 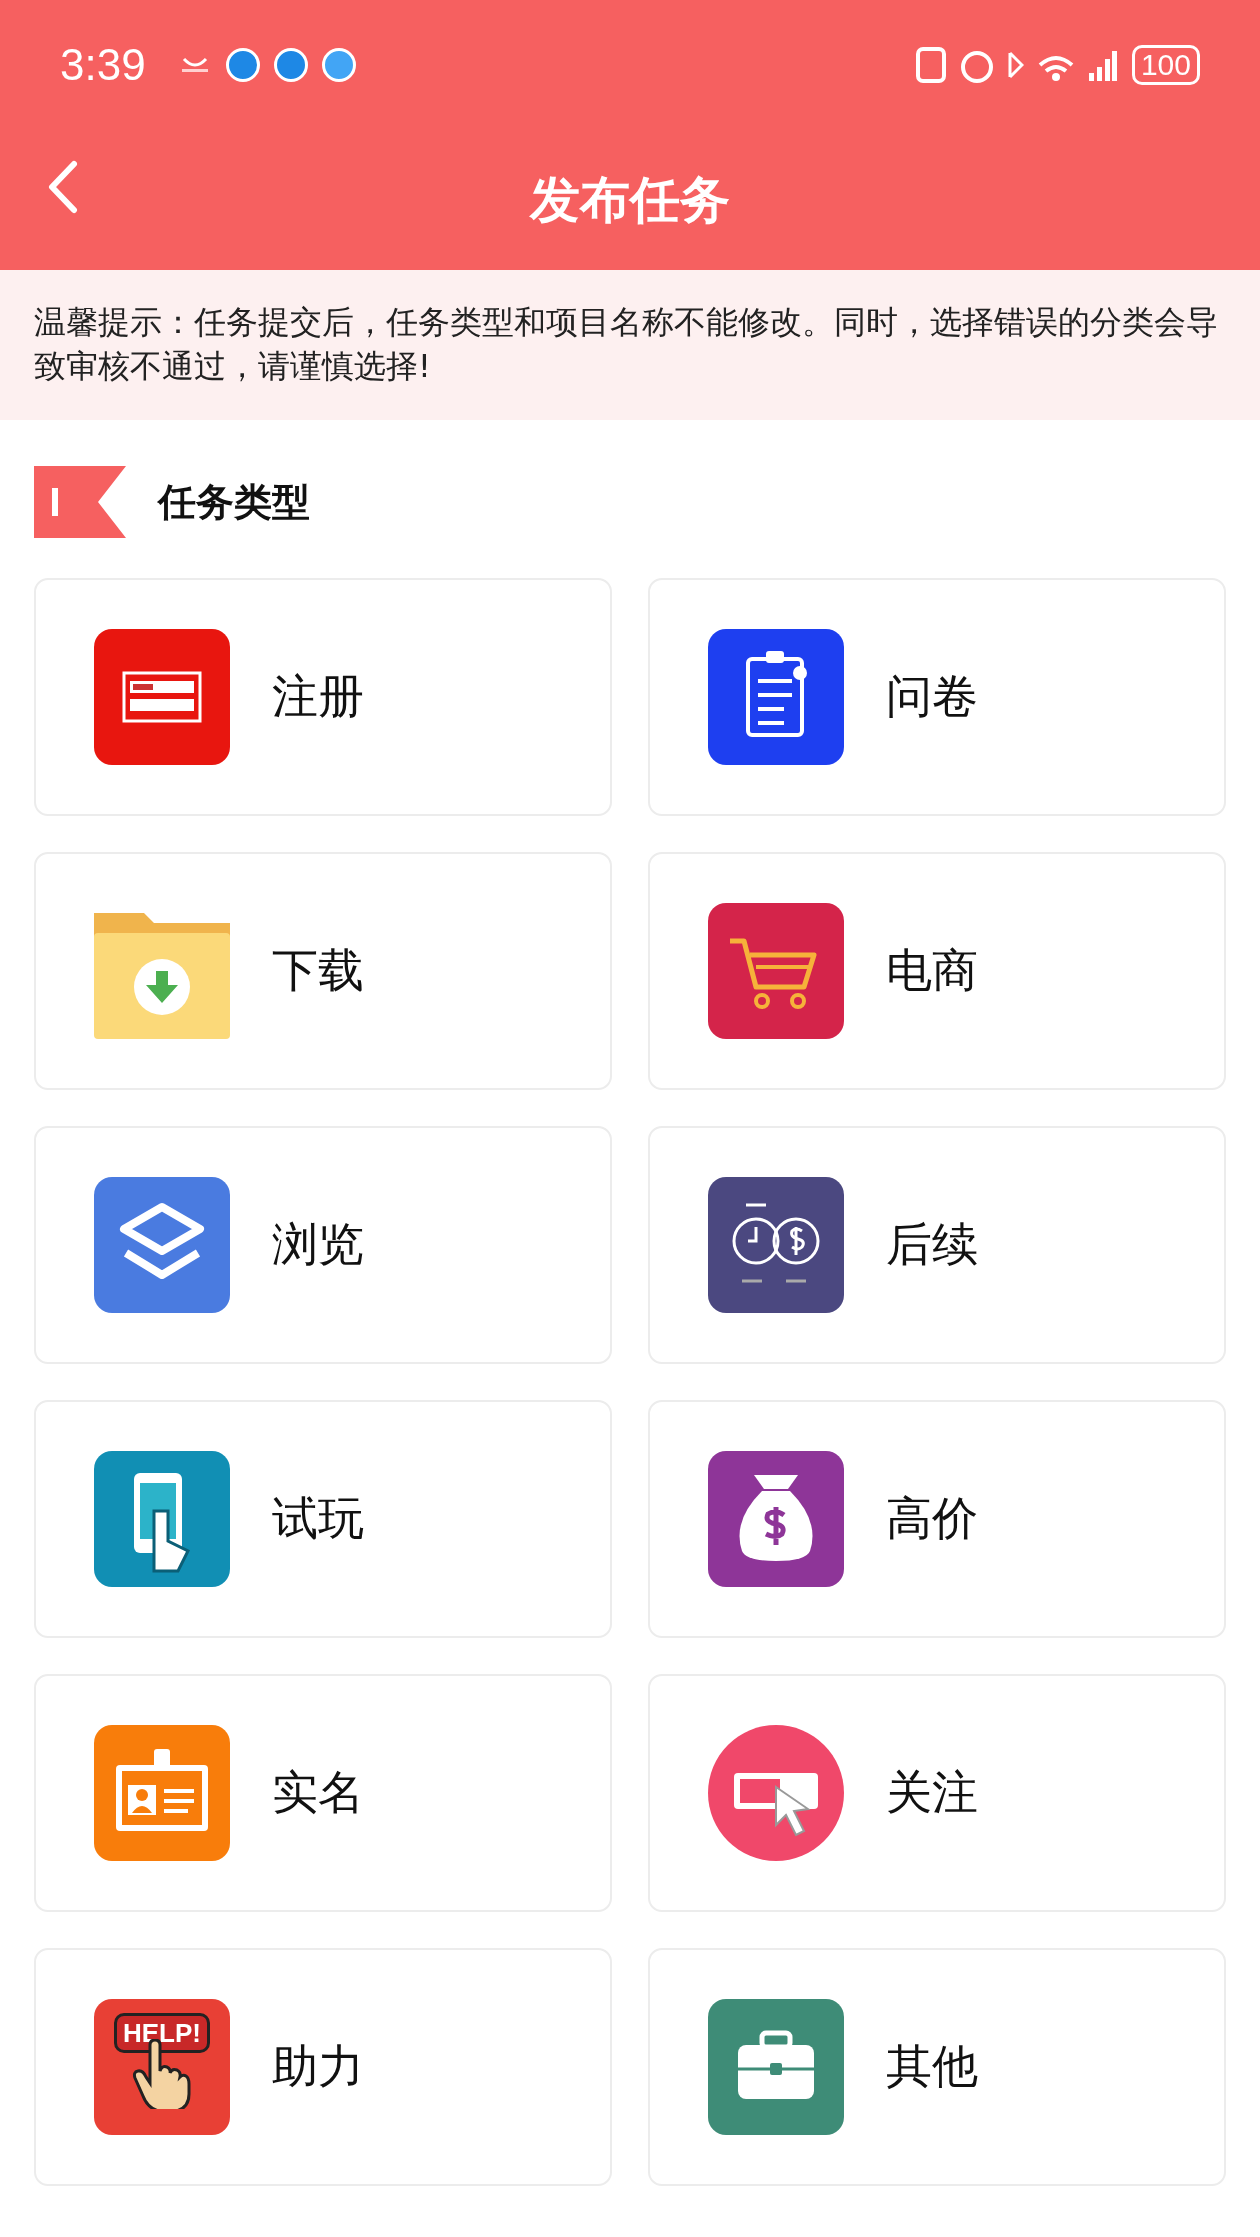 I want to click on task-type-label: 助力, so click(x=318, y=2066).